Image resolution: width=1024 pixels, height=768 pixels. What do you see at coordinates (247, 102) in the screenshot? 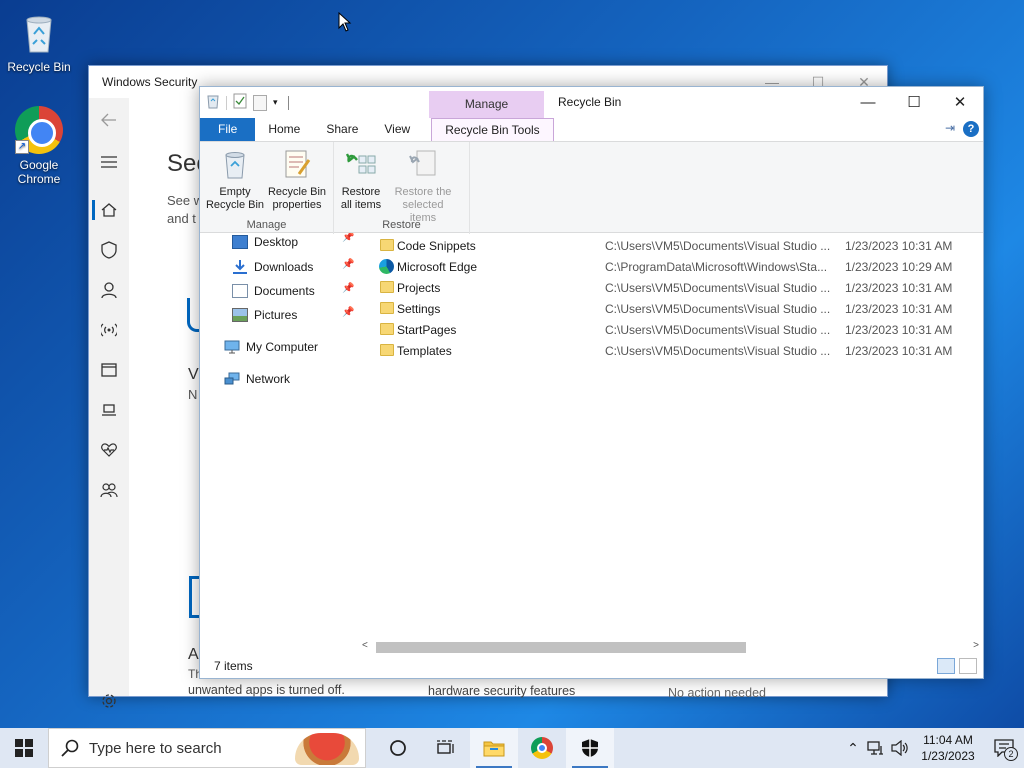
I see `quick-access-toolbar: ▾` at bounding box center [247, 102].